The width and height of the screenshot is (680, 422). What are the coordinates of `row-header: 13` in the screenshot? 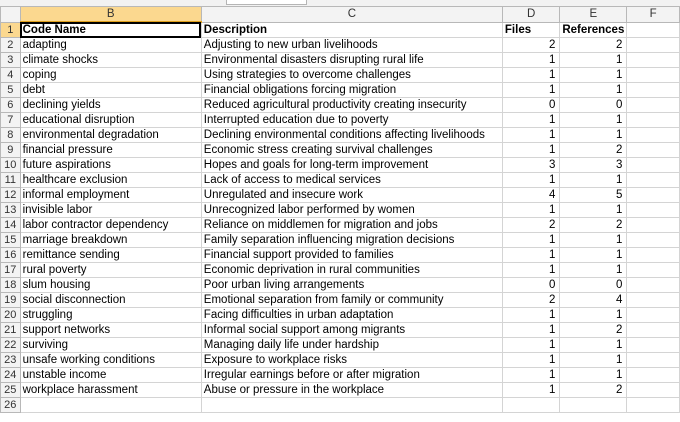 It's located at (10, 210).